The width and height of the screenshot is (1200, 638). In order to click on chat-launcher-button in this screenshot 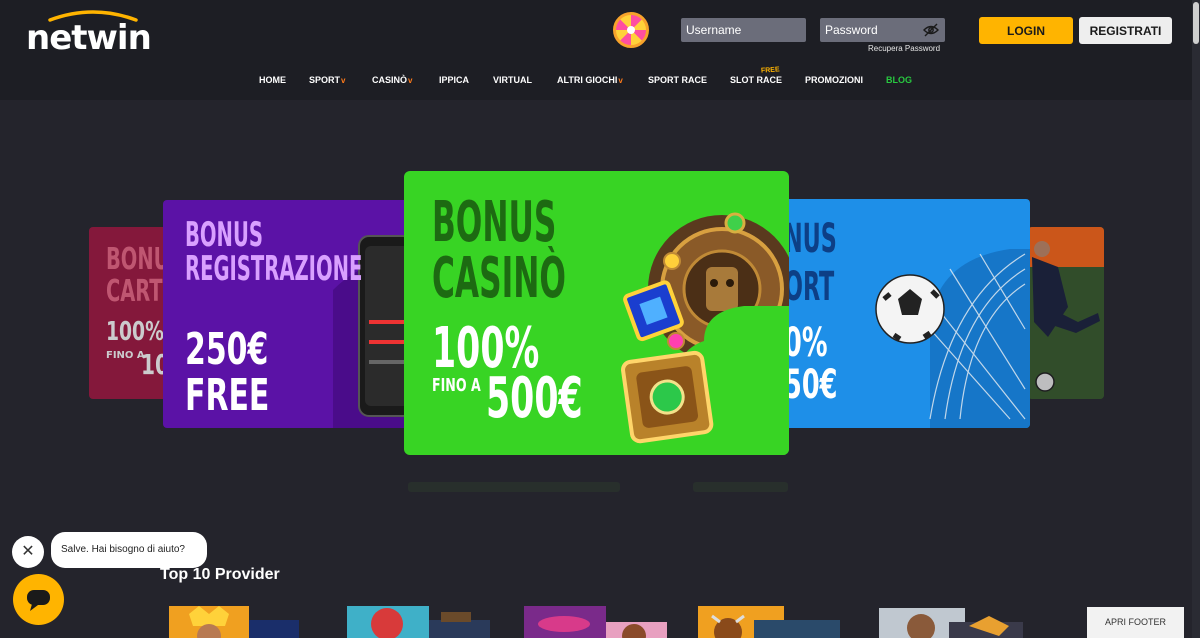, I will do `click(38, 599)`.